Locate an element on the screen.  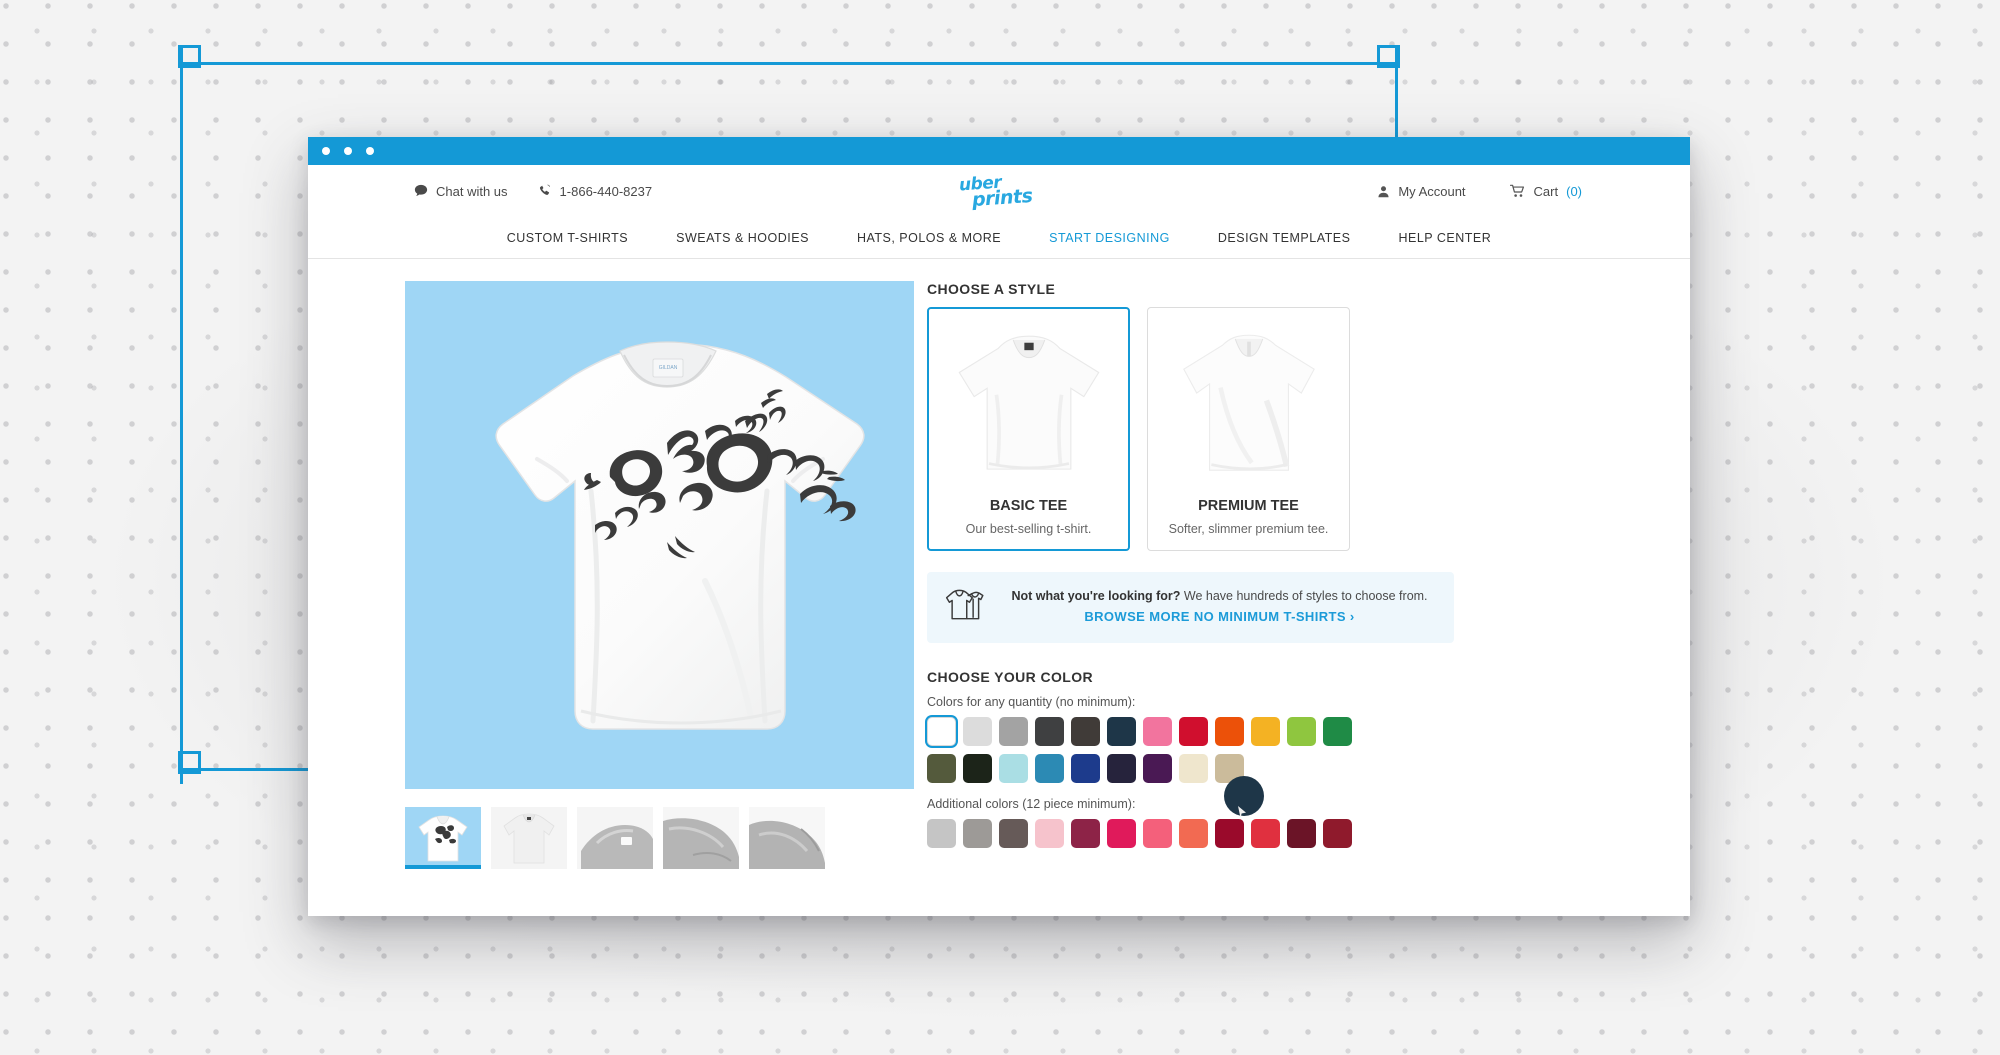
thumbnail-plain-front is located at coordinates (529, 838).